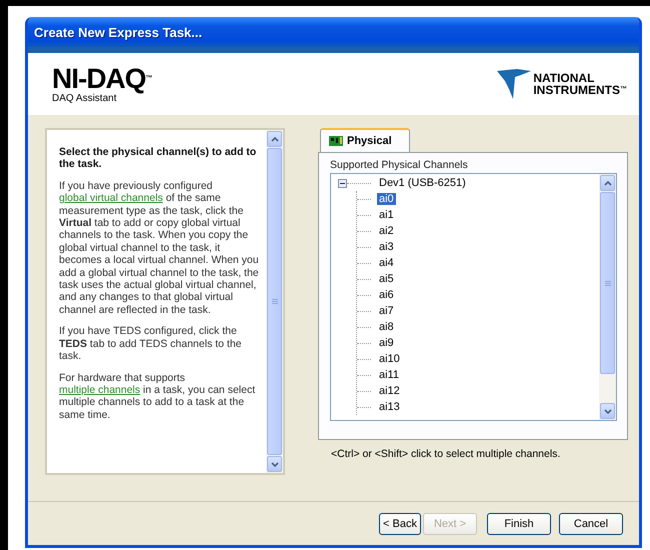 Image resolution: width=650 pixels, height=550 pixels. I want to click on help-paragraph: If you have TEDS configured, click the TEDS tab to add TEDS channels to the task., so click(151, 343).